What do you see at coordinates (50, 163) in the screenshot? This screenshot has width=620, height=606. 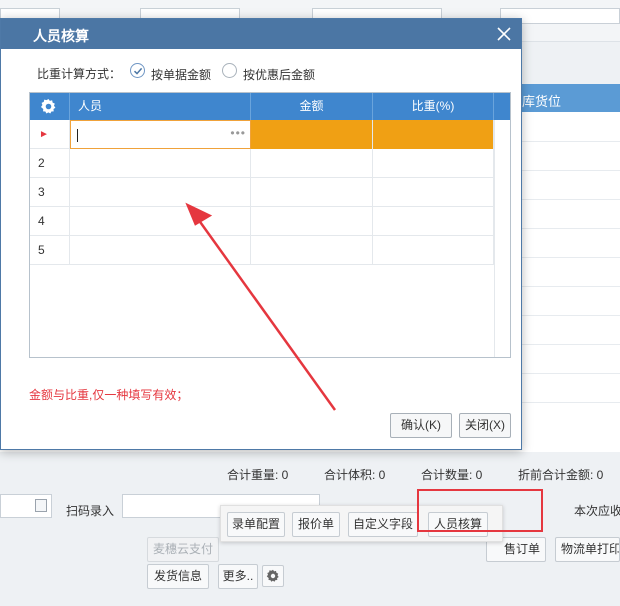 I see `row-number: 2` at bounding box center [50, 163].